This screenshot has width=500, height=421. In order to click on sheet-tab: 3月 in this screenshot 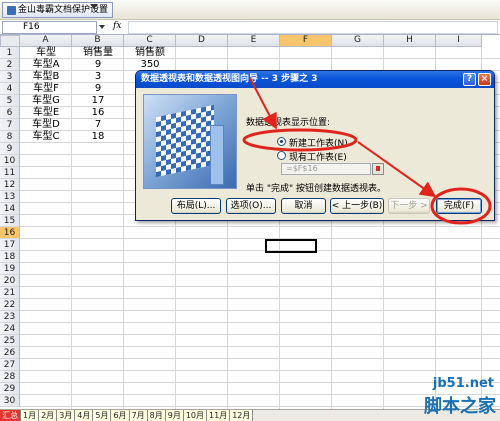, I will do `click(66, 415)`.